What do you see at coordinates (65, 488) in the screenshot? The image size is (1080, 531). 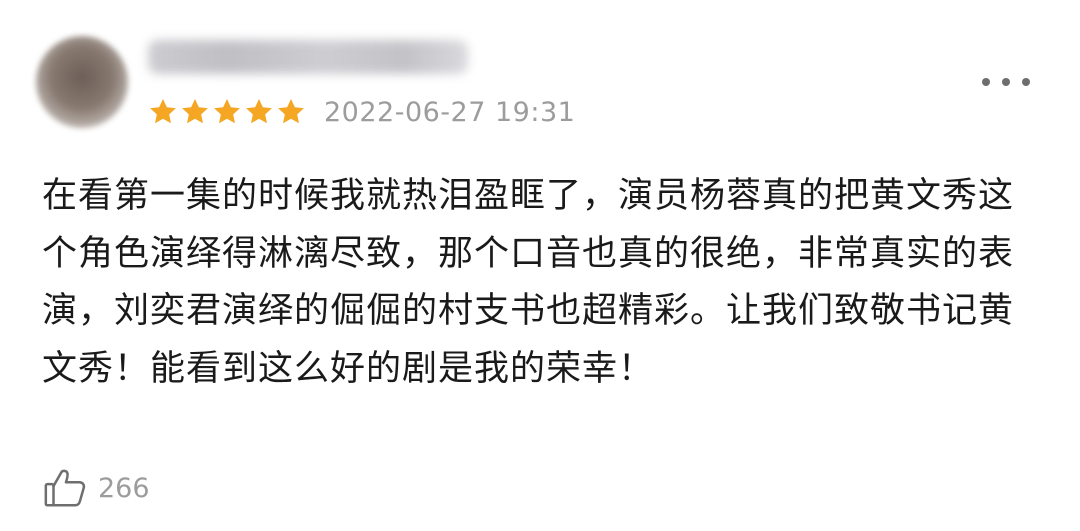 I see `thumbs-up-icon` at bounding box center [65, 488].